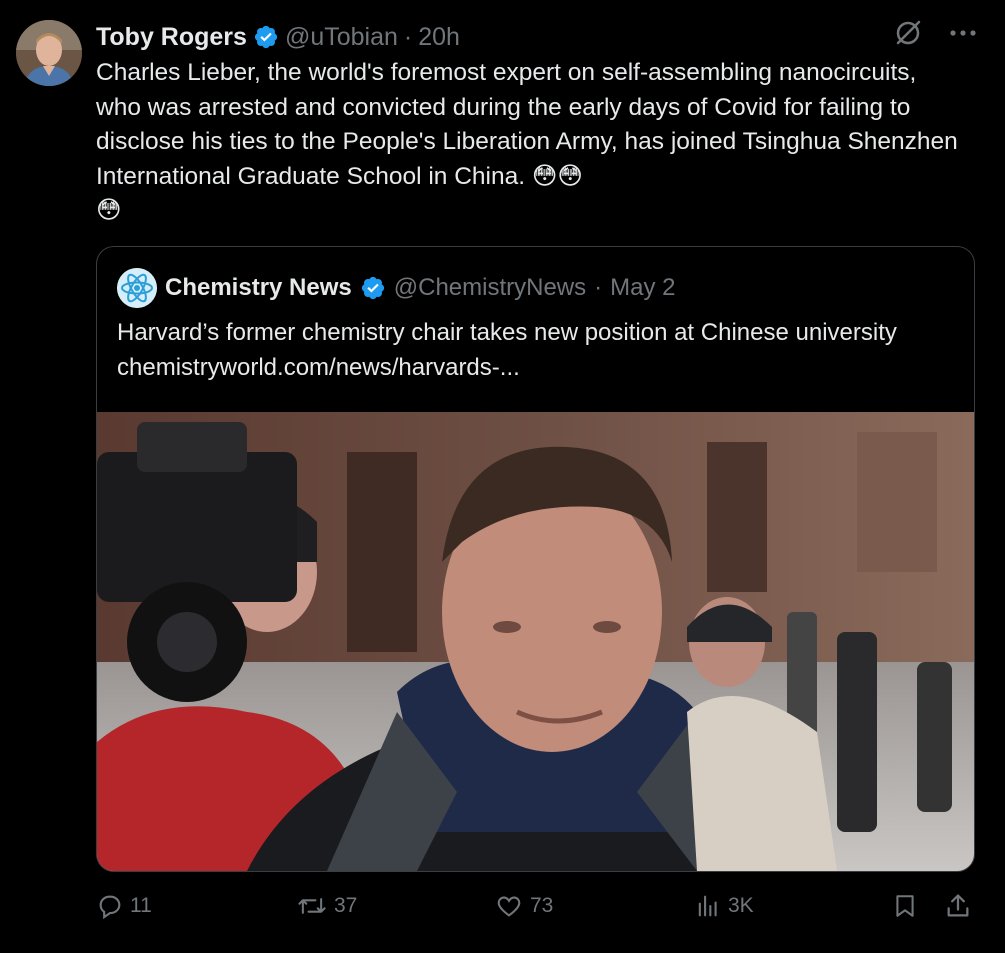  Describe the element at coordinates (724, 906) in the screenshot. I see `views-button: 3K` at that location.